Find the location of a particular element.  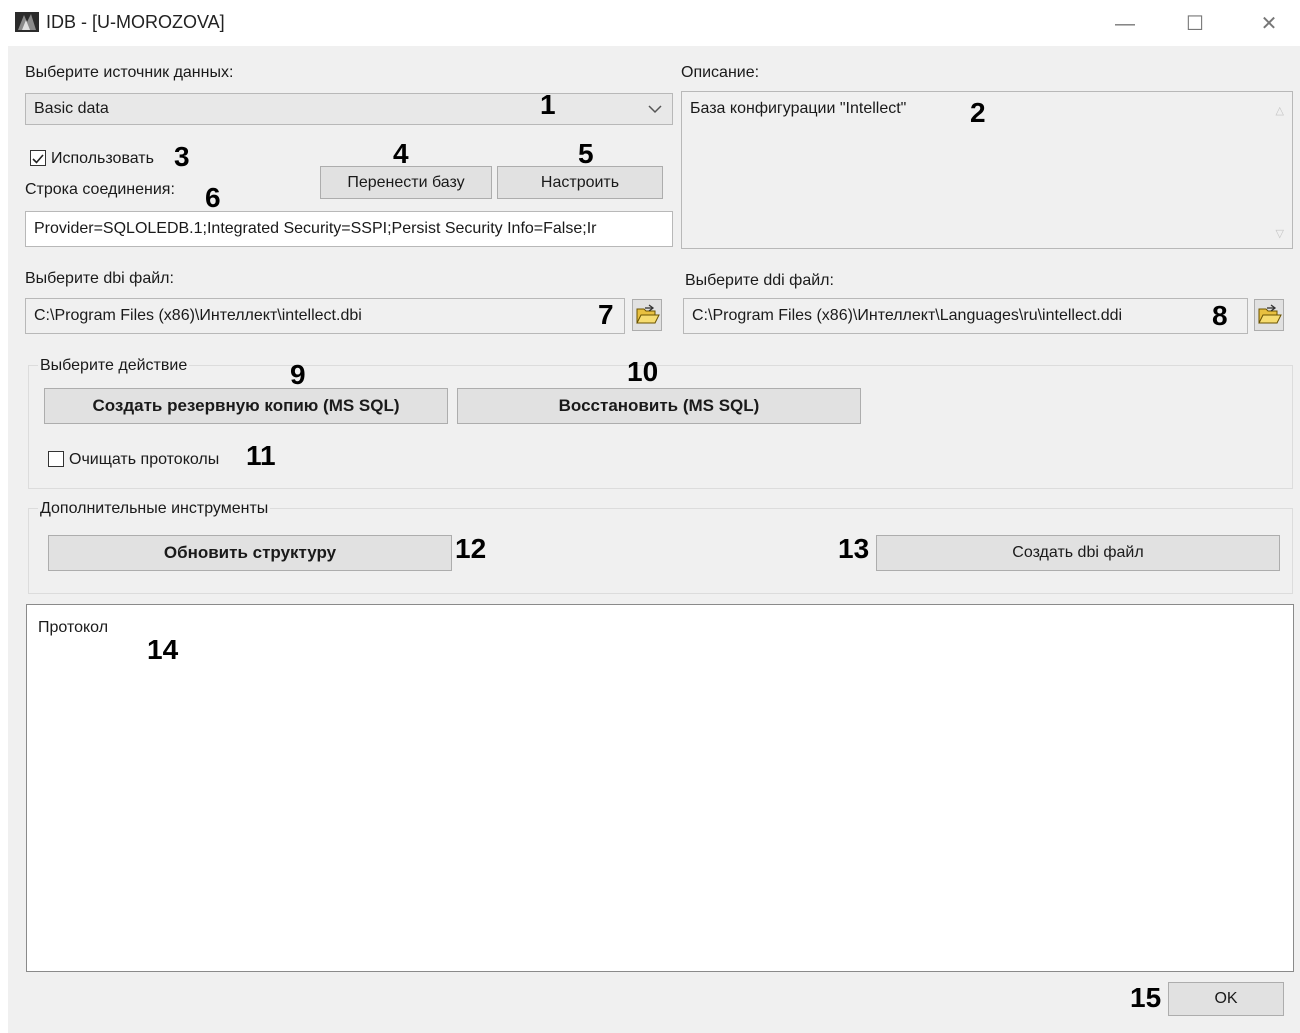

scroll-down-icon: ▽ is located at coordinates (1280, 233).